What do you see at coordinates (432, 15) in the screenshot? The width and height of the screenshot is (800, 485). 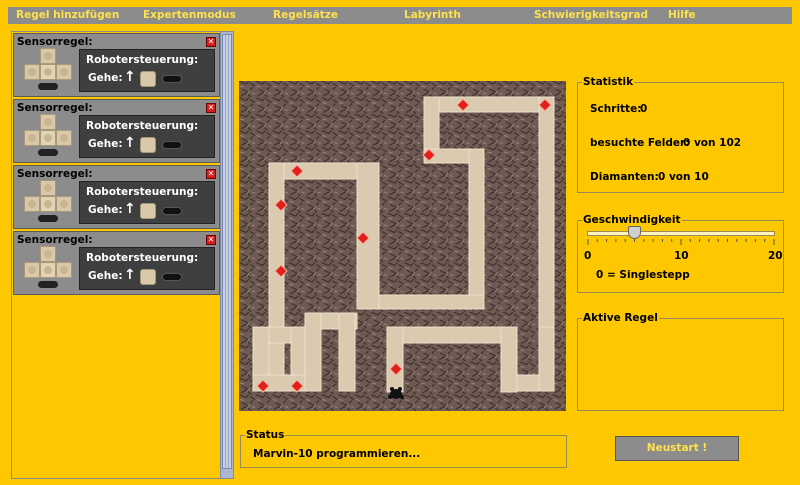 I see `menu-labyrinth: Labyrinth` at bounding box center [432, 15].